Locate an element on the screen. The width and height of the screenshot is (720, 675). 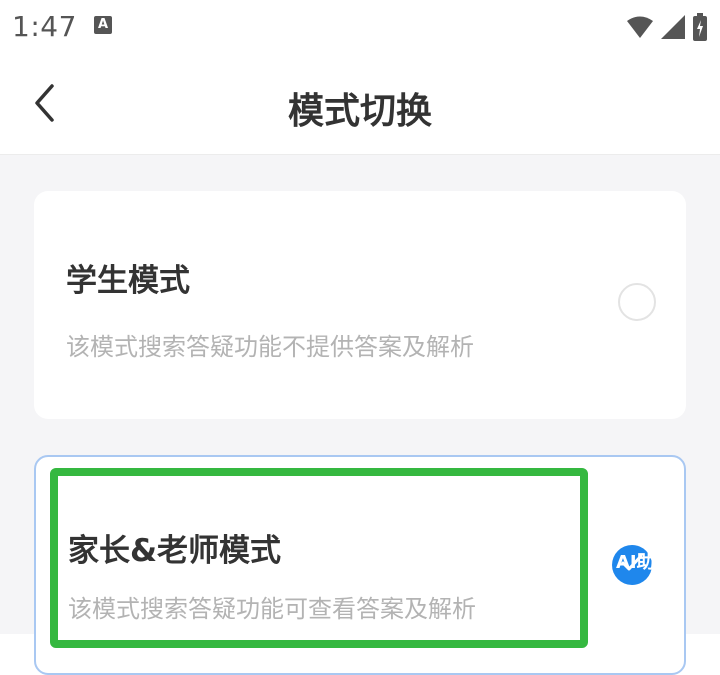
radio-selected is located at coordinates (632, 565).